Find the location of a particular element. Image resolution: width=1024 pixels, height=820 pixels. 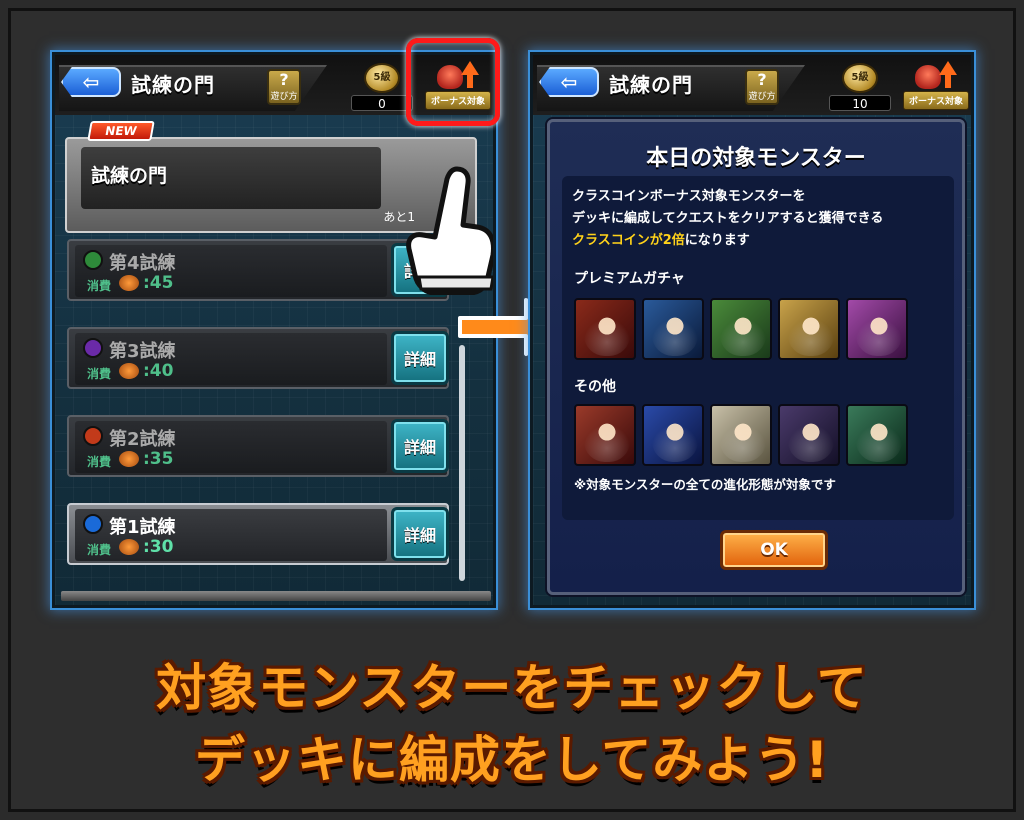

cost-value: :35 is located at coordinates (158, 459).